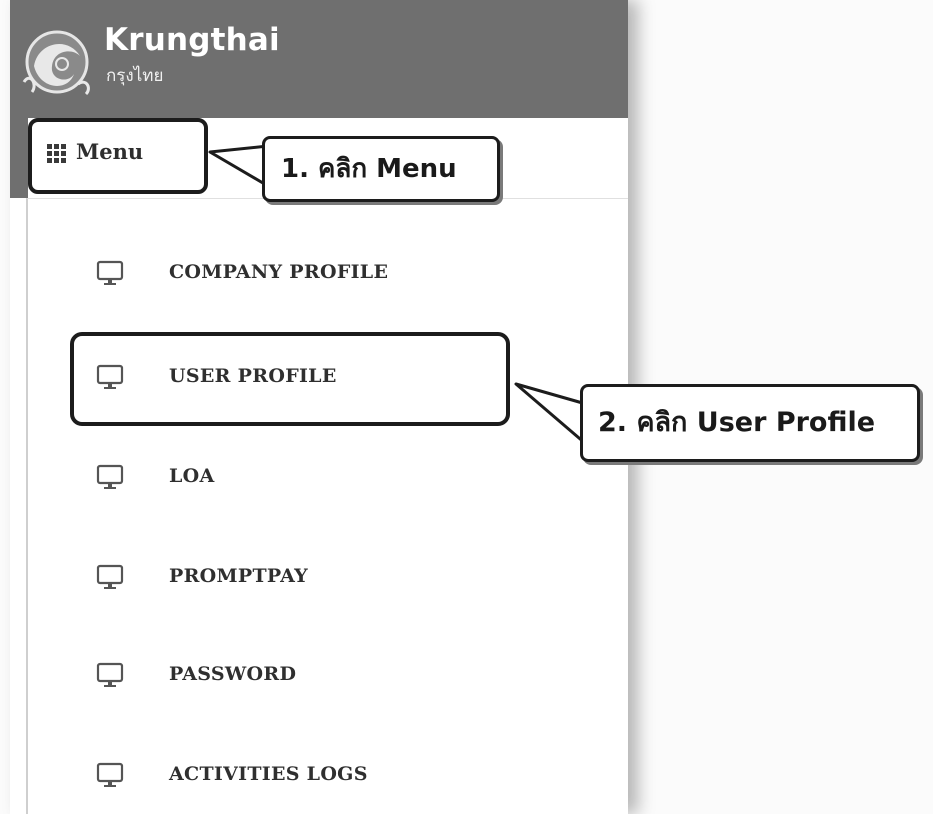  Describe the element at coordinates (319, 59) in the screenshot. I see `app-header: Krungthai กรุงไทย` at that location.